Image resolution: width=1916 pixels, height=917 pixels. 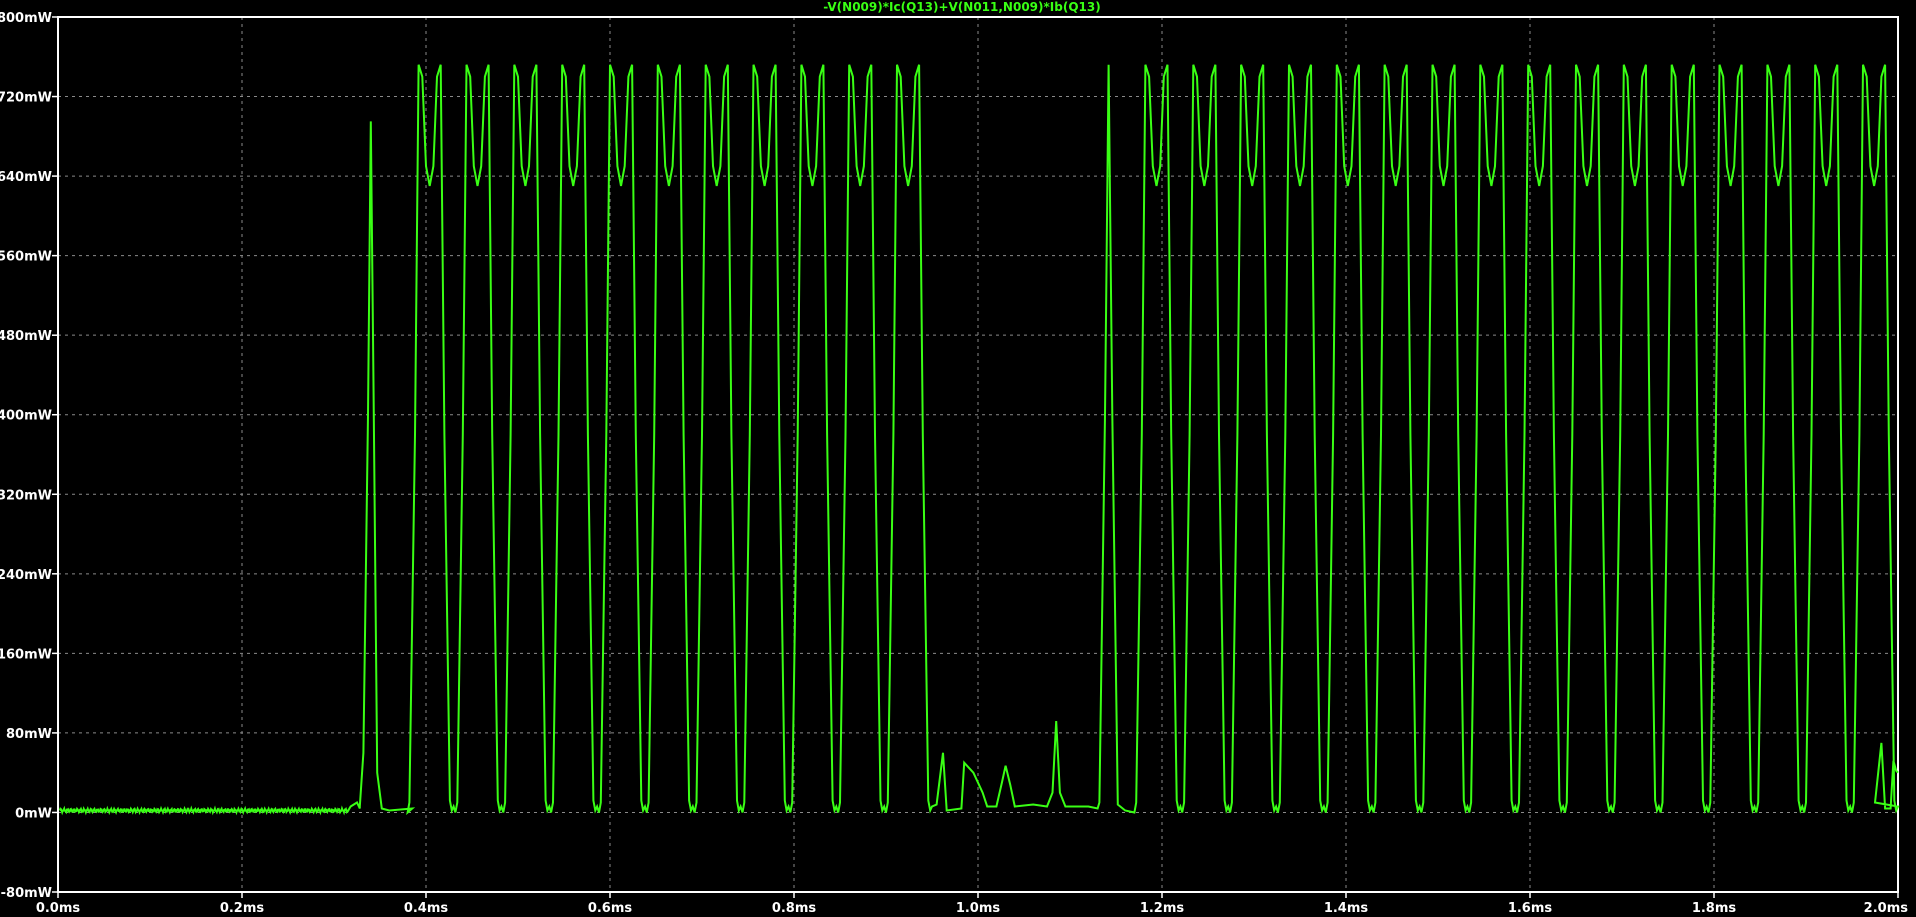 I want to click on x-tick-label: 0.0ms, so click(x=58, y=908).